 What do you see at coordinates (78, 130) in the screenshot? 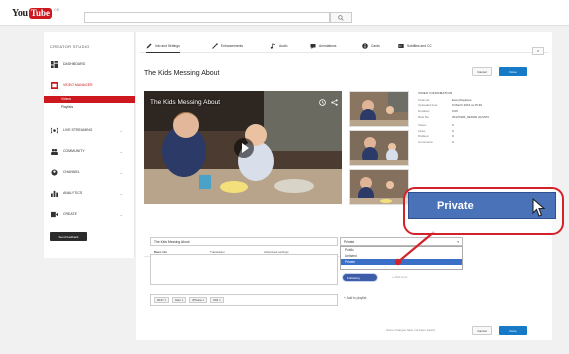
I see `sidebar-item-label: LIVE STREAMING` at bounding box center [78, 130].